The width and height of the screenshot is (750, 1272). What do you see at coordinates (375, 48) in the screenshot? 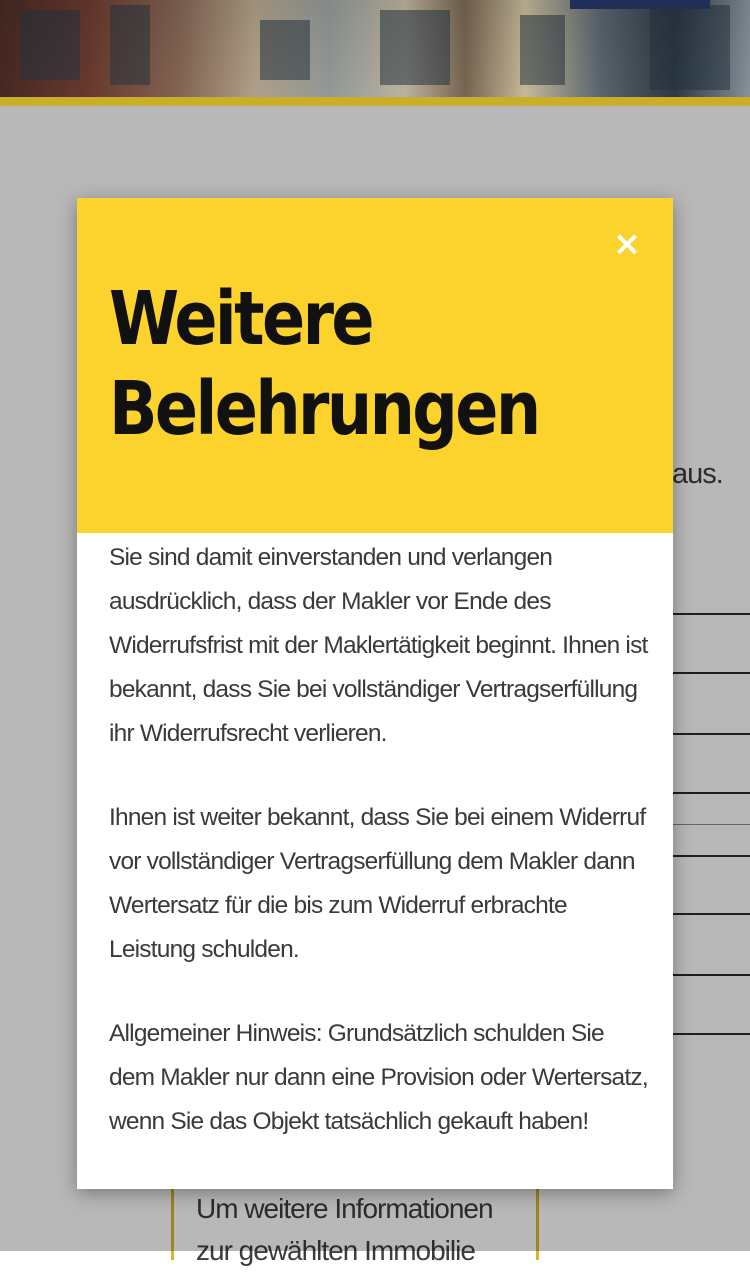
I see `hero-image` at bounding box center [375, 48].